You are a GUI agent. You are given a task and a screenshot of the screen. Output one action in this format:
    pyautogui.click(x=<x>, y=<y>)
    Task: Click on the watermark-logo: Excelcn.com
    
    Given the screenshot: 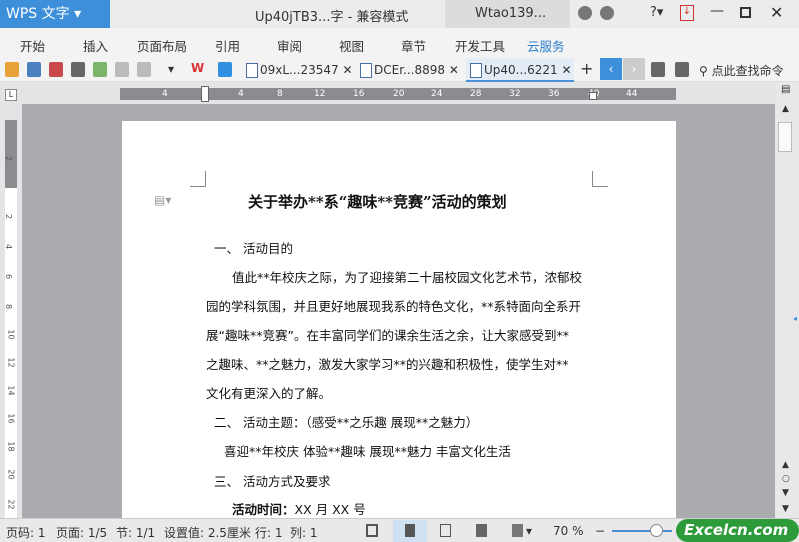 What is the action you would take?
    pyautogui.click(x=737, y=530)
    